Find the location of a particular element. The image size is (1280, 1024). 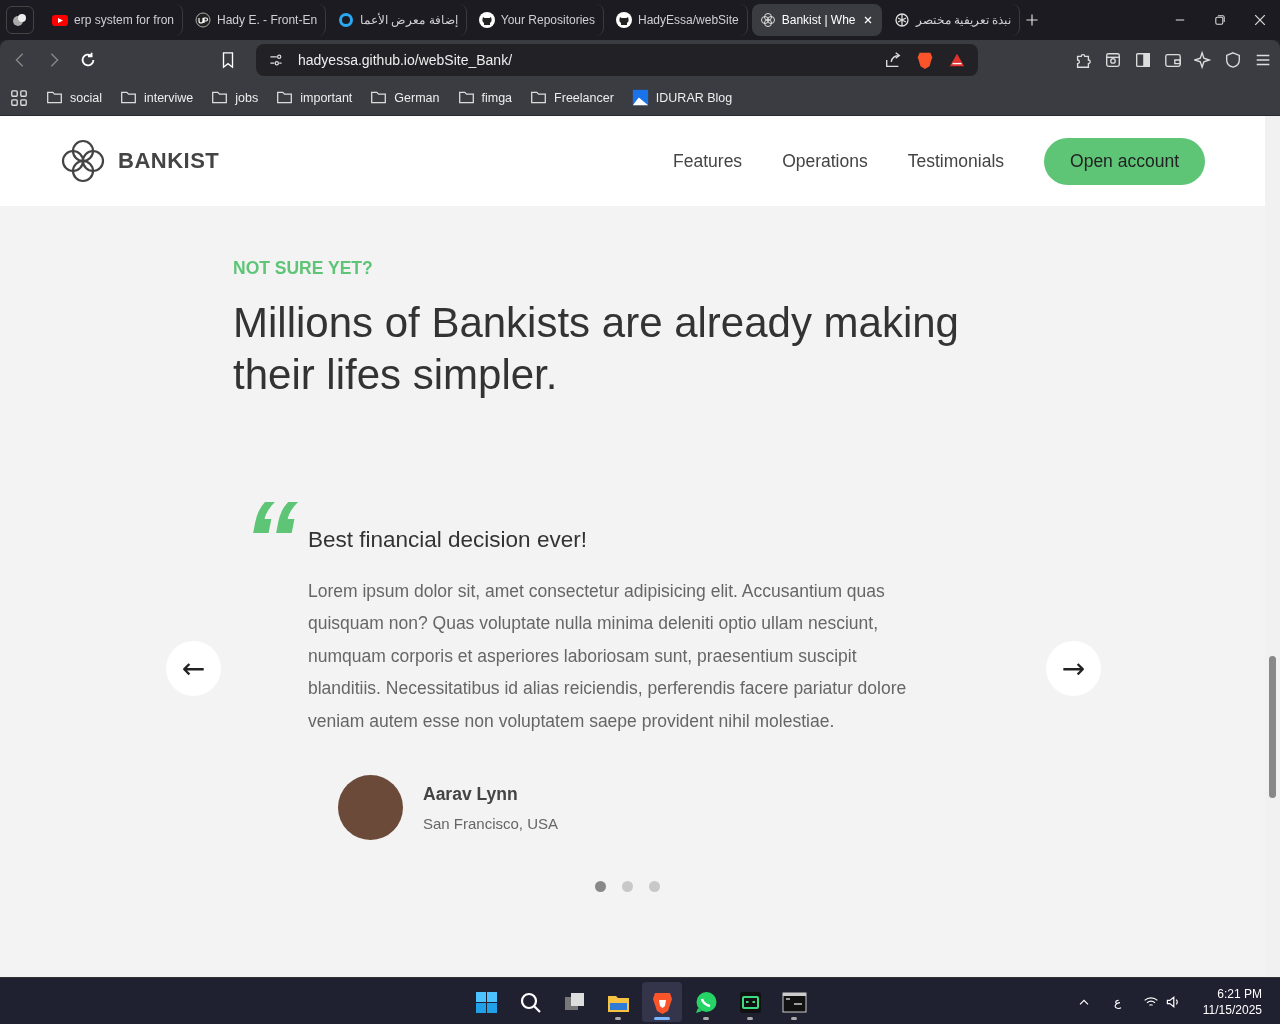

plus-icon is located at coordinates (1032, 20).